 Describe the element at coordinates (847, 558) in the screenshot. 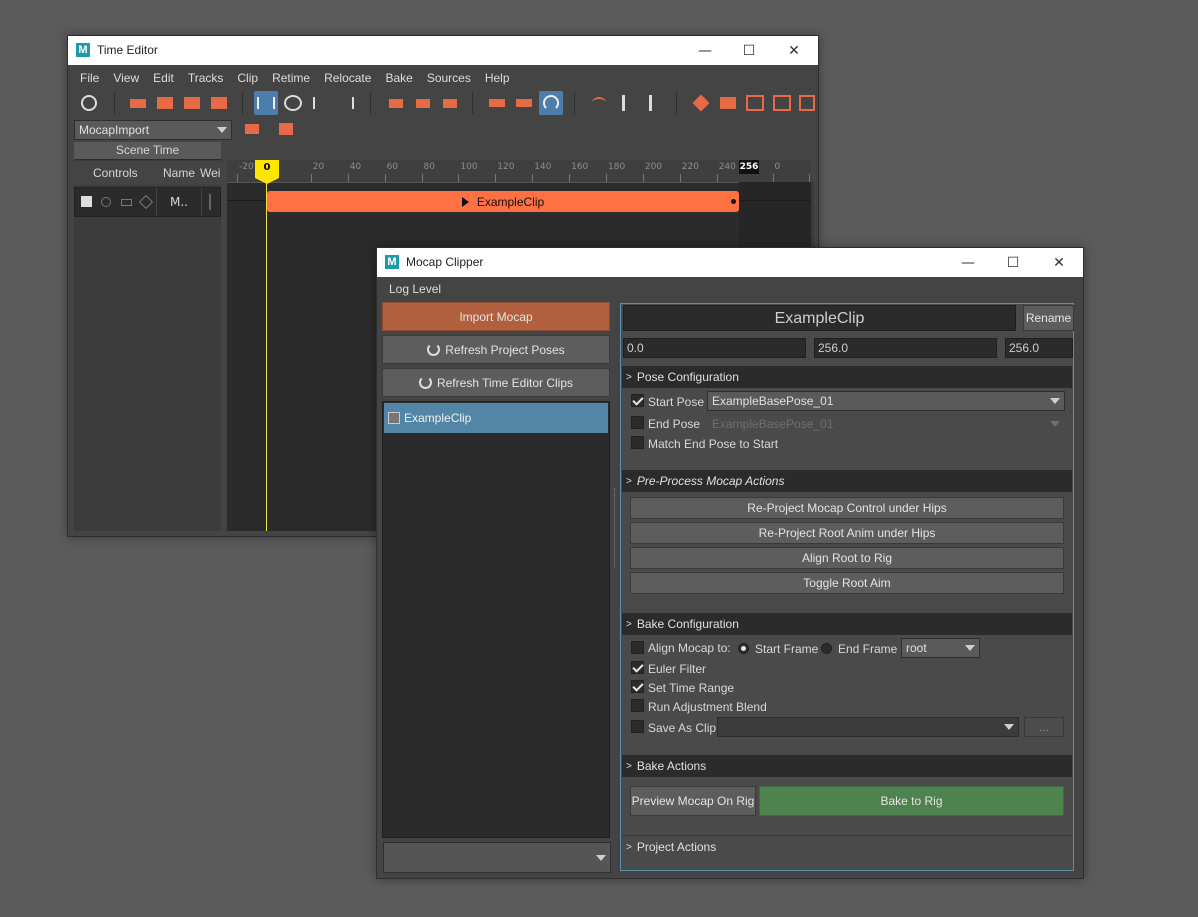

I see `align-root-to-rig-button: Align Root to Rig` at that location.